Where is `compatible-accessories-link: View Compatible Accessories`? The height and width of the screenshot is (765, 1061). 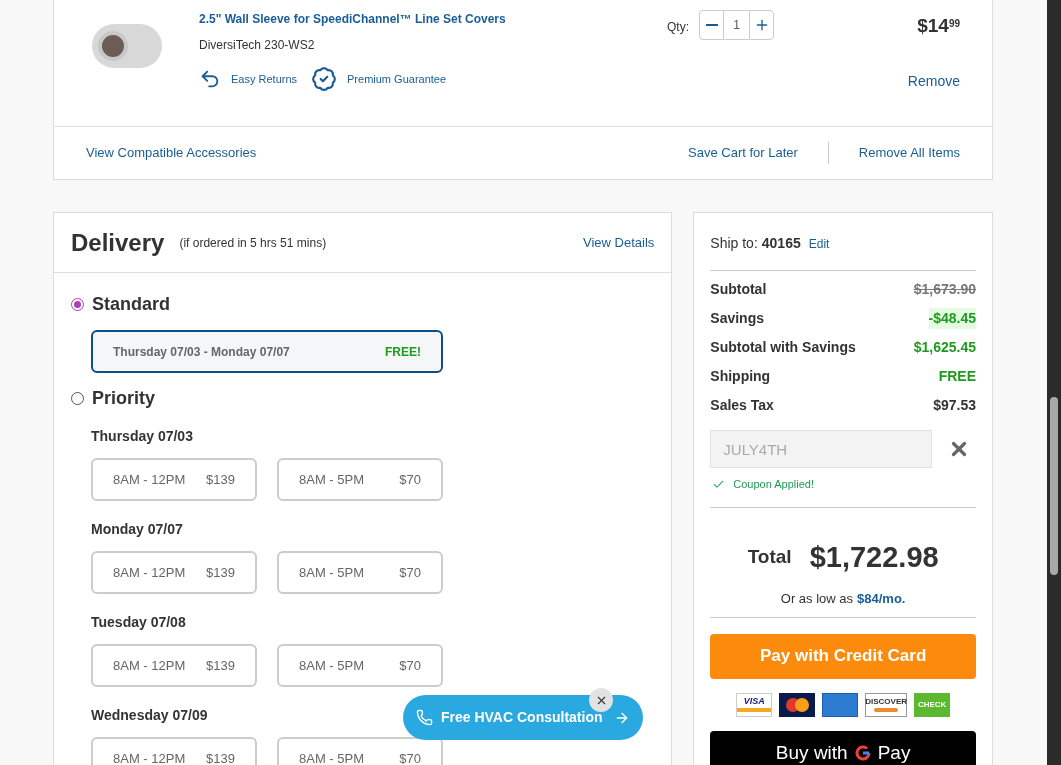 compatible-accessories-link: View Compatible Accessories is located at coordinates (171, 153).